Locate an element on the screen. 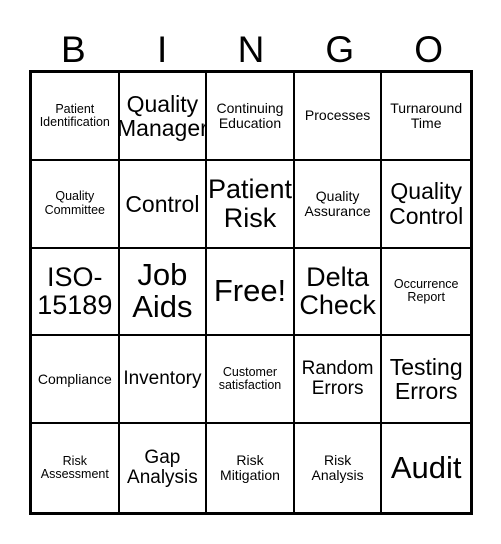 Image resolution: width=501 pixels, height=544 pixels. bingo-cell: Risk Assessment is located at coordinates (76, 468).